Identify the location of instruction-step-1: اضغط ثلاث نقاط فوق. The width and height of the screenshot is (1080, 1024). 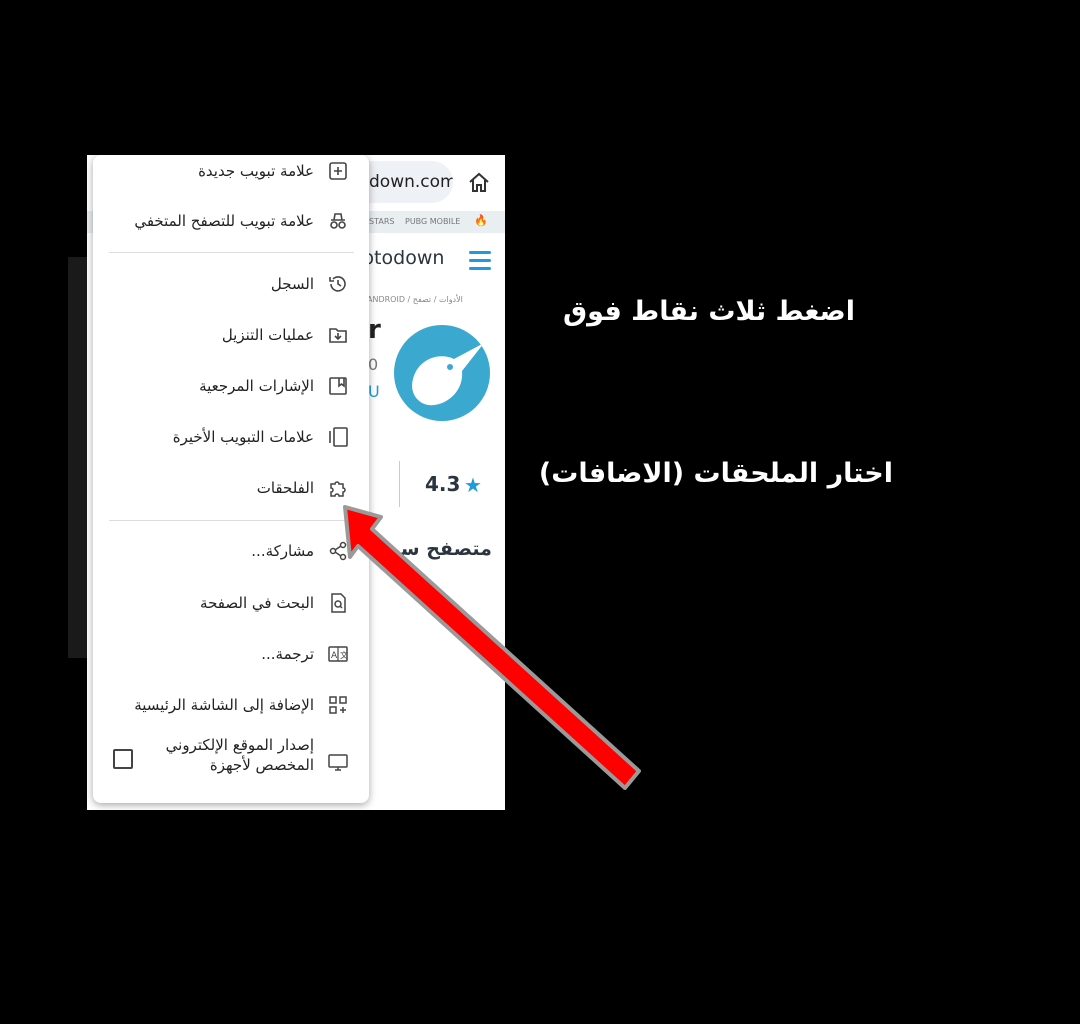
(709, 311).